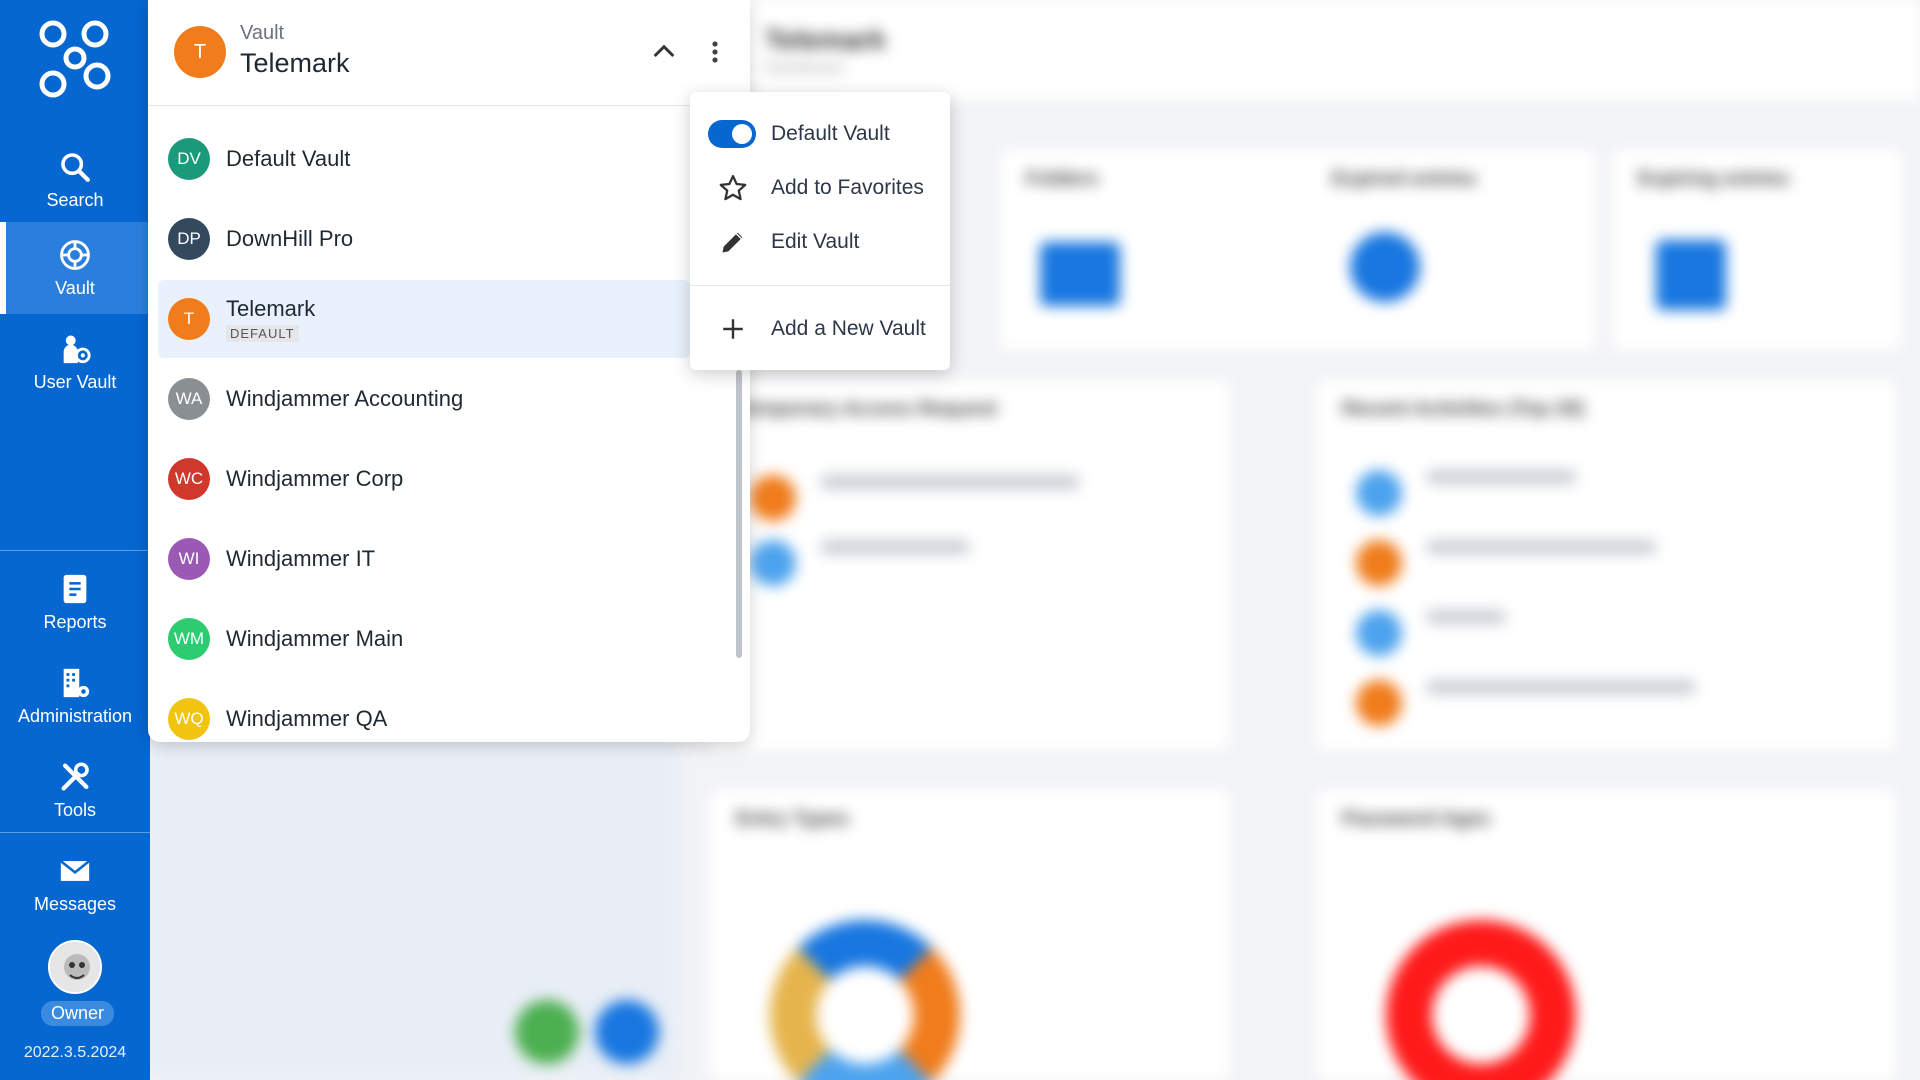  I want to click on card-entry-types: Entry Types, so click(970, 935).